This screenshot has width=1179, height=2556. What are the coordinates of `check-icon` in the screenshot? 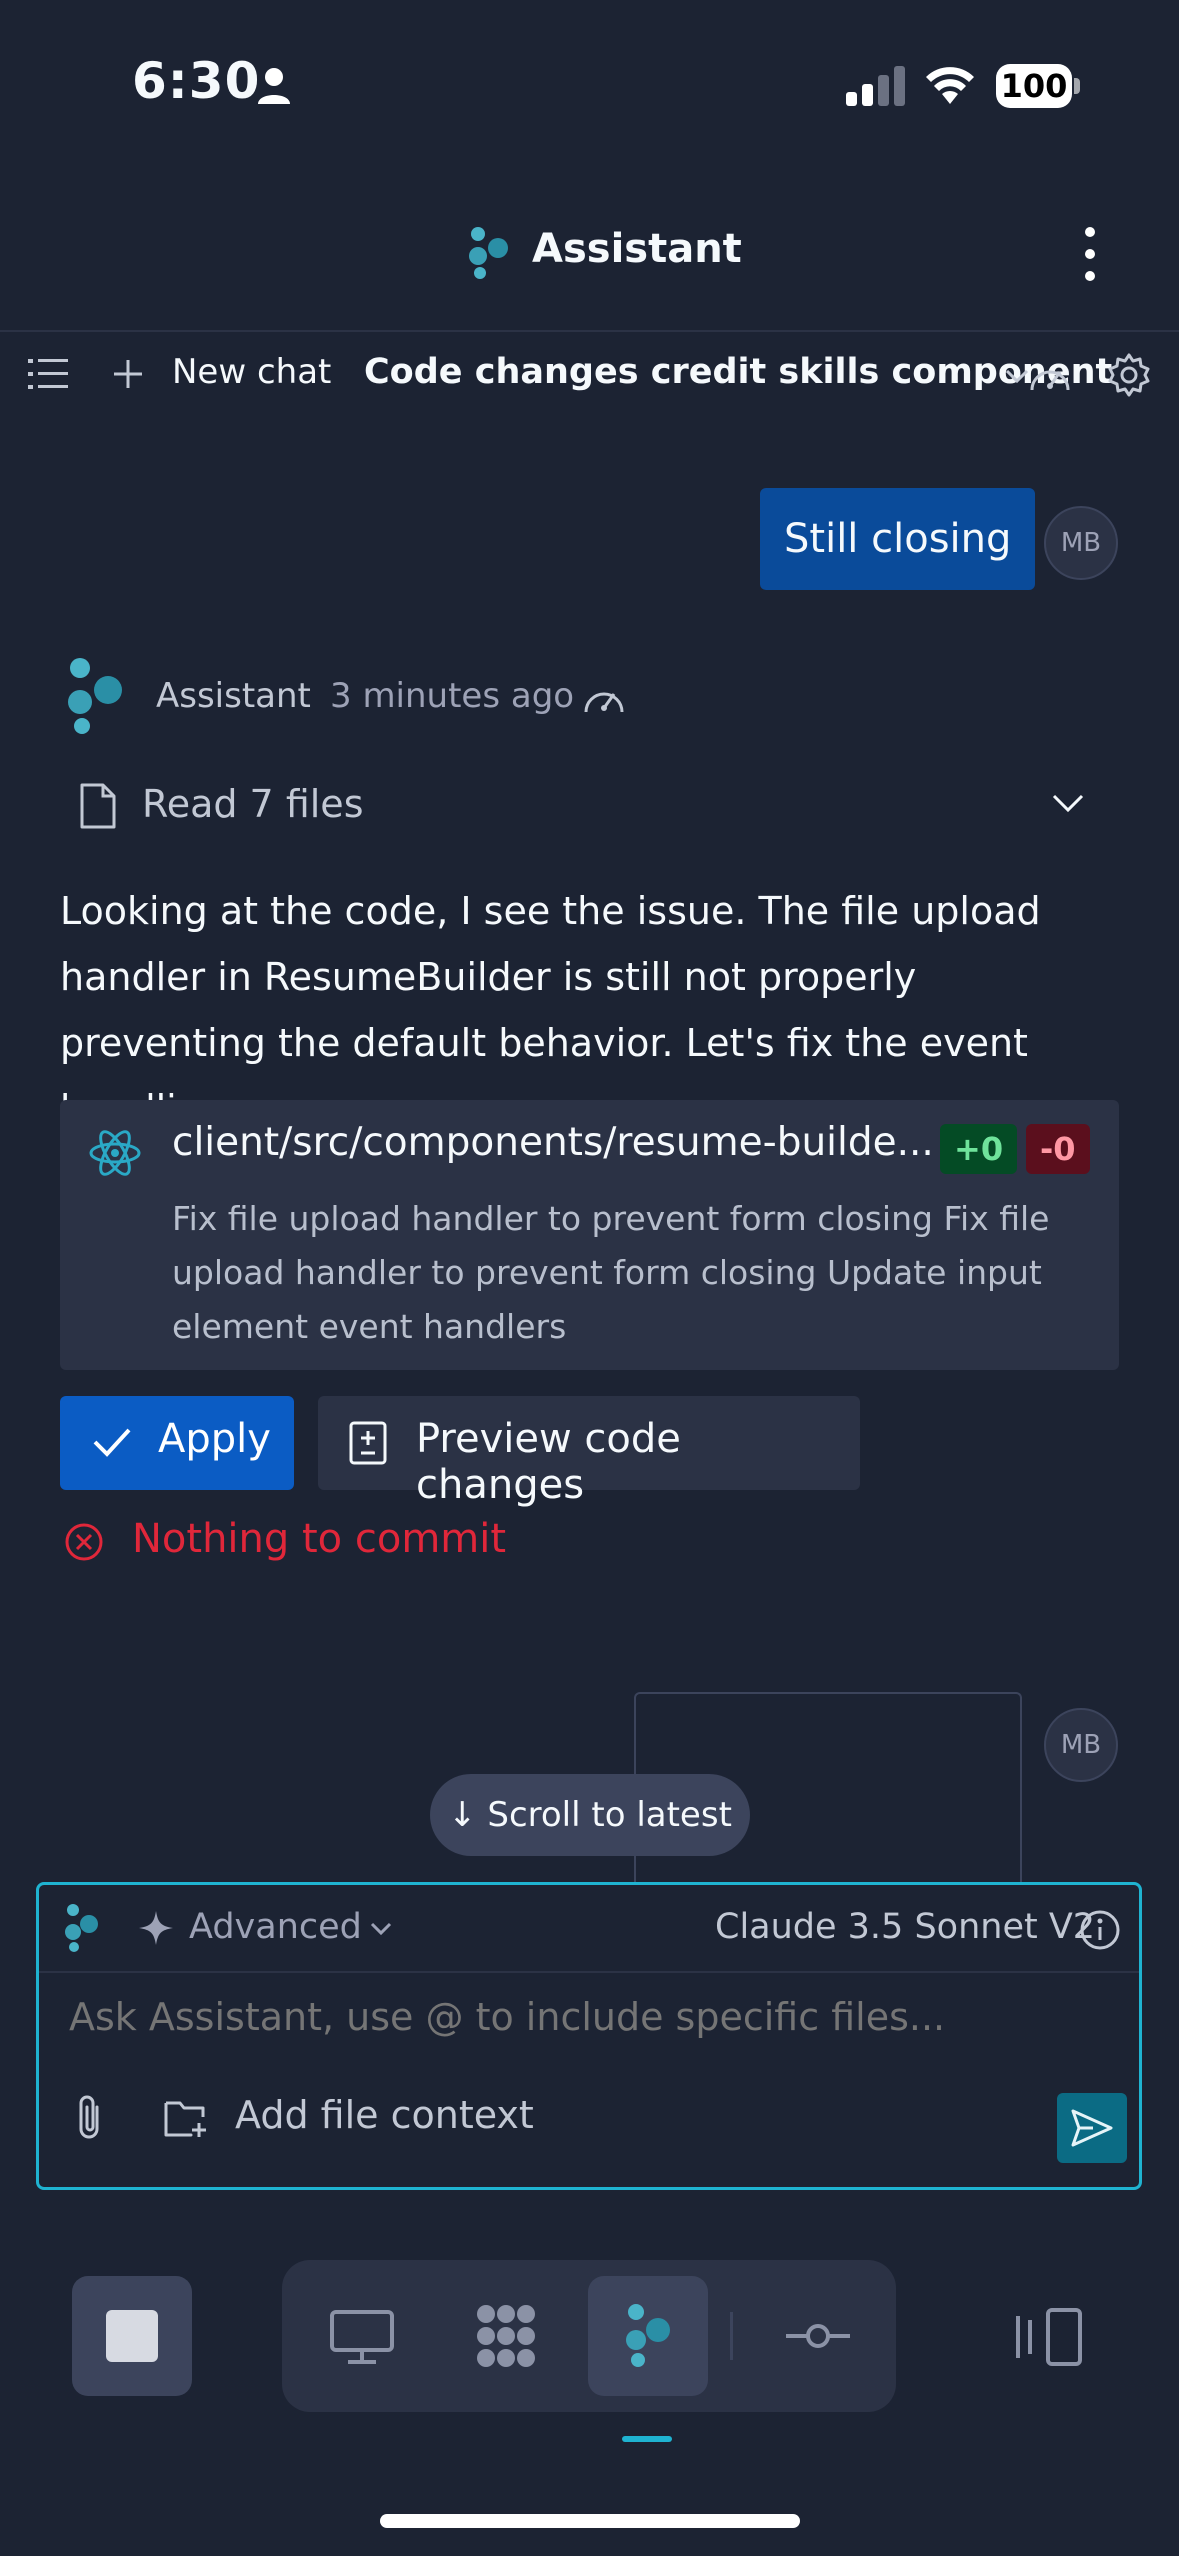 It's located at (112, 1442).